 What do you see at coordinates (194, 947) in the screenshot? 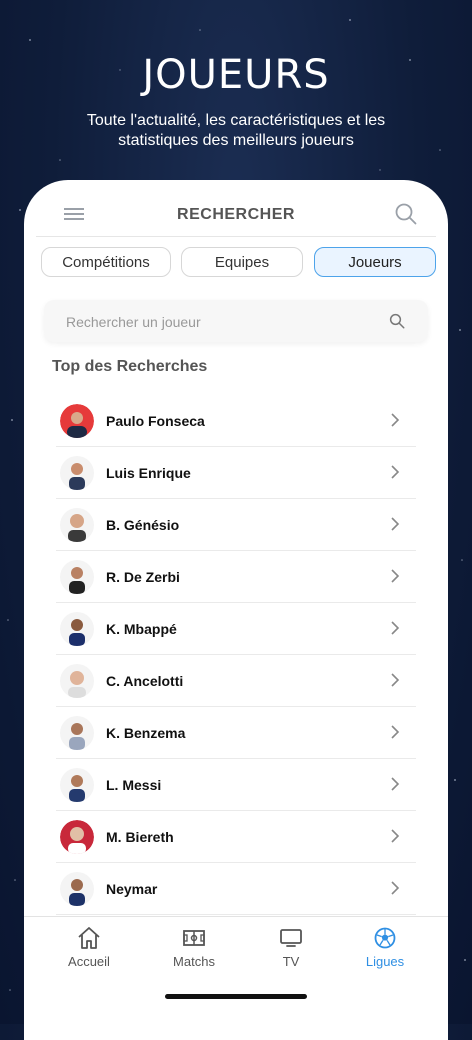
I see `nav-matchs: Matchs` at bounding box center [194, 947].